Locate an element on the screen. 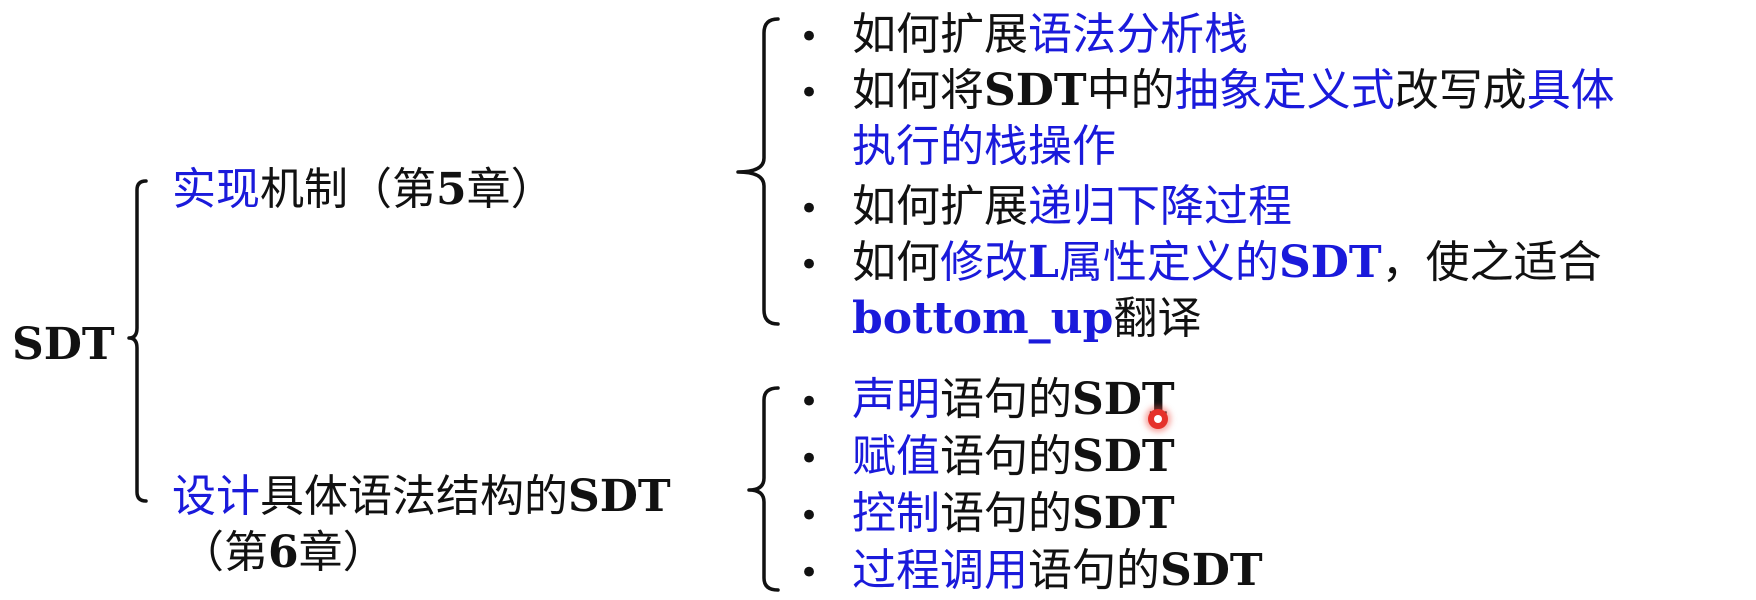 This screenshot has width=1756, height=600. list1-item-4-bottom-up: bottom_up is located at coordinates (983, 318).